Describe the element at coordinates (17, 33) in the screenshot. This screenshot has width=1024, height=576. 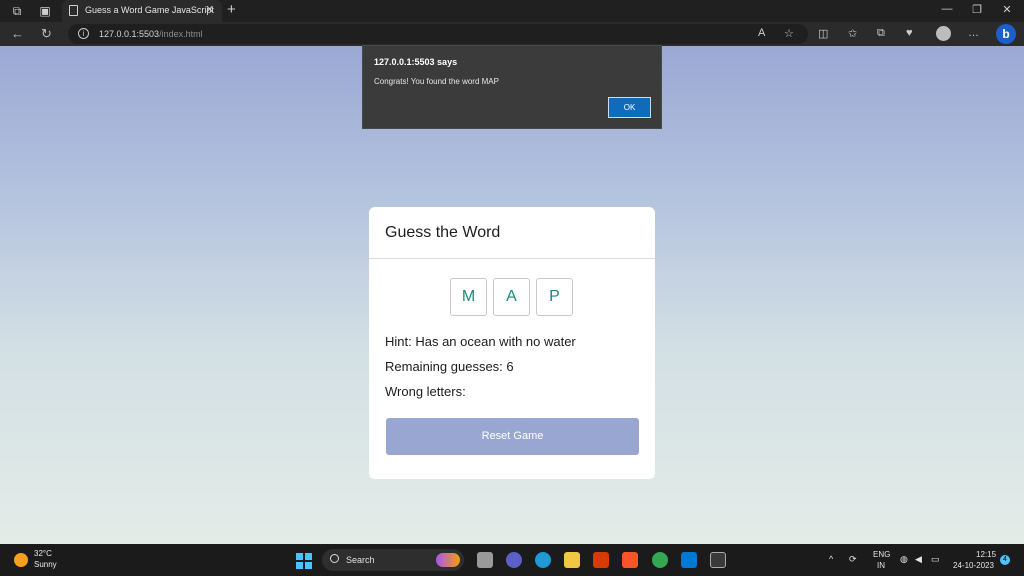
I see `back-icon: ←` at that location.